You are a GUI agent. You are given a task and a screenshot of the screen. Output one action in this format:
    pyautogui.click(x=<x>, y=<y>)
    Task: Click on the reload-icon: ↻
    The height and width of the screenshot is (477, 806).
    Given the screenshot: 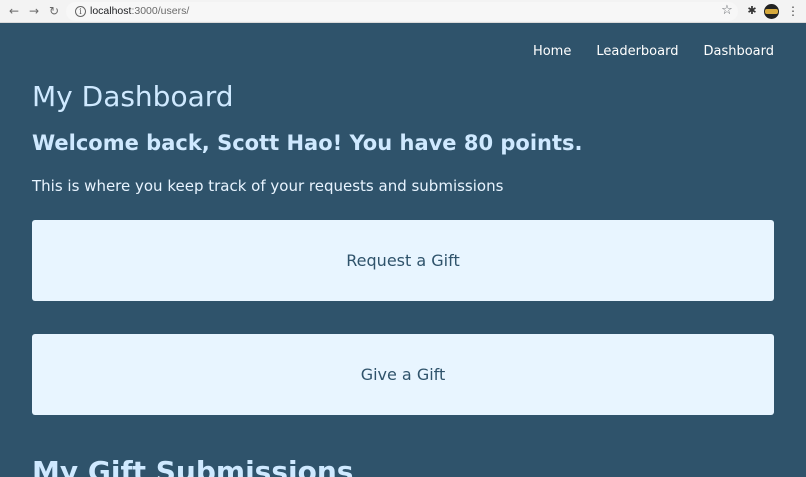 What is the action you would take?
    pyautogui.click(x=54, y=11)
    